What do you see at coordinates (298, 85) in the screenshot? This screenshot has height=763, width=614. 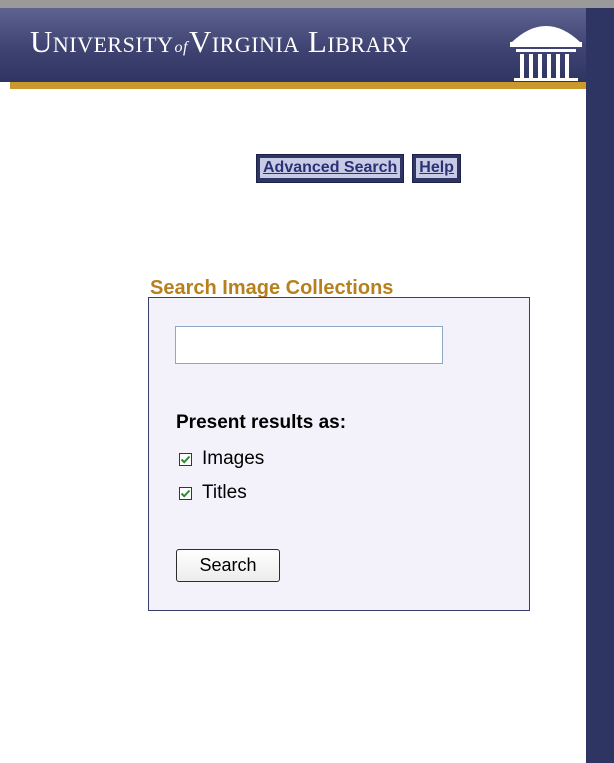 I see `header-gold-rule` at bounding box center [298, 85].